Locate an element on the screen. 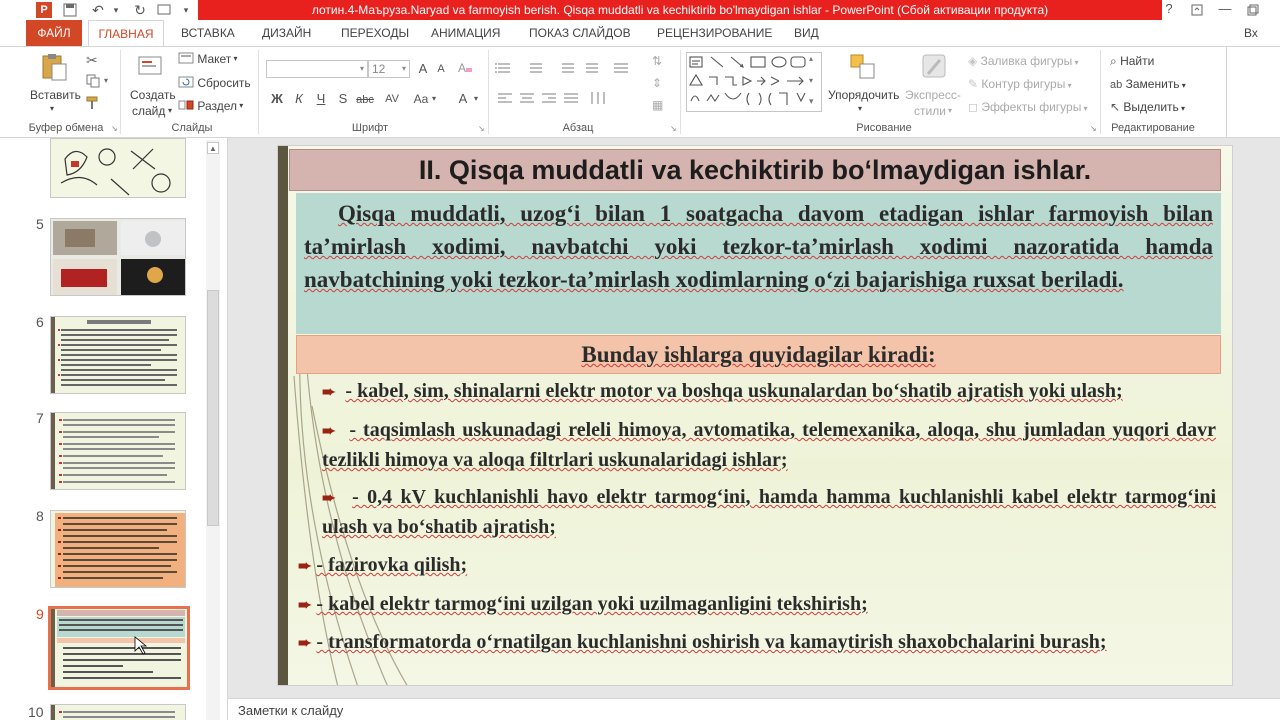 This screenshot has height=720, width=1280. tab-home: ГЛАВНАЯ is located at coordinates (126, 33).